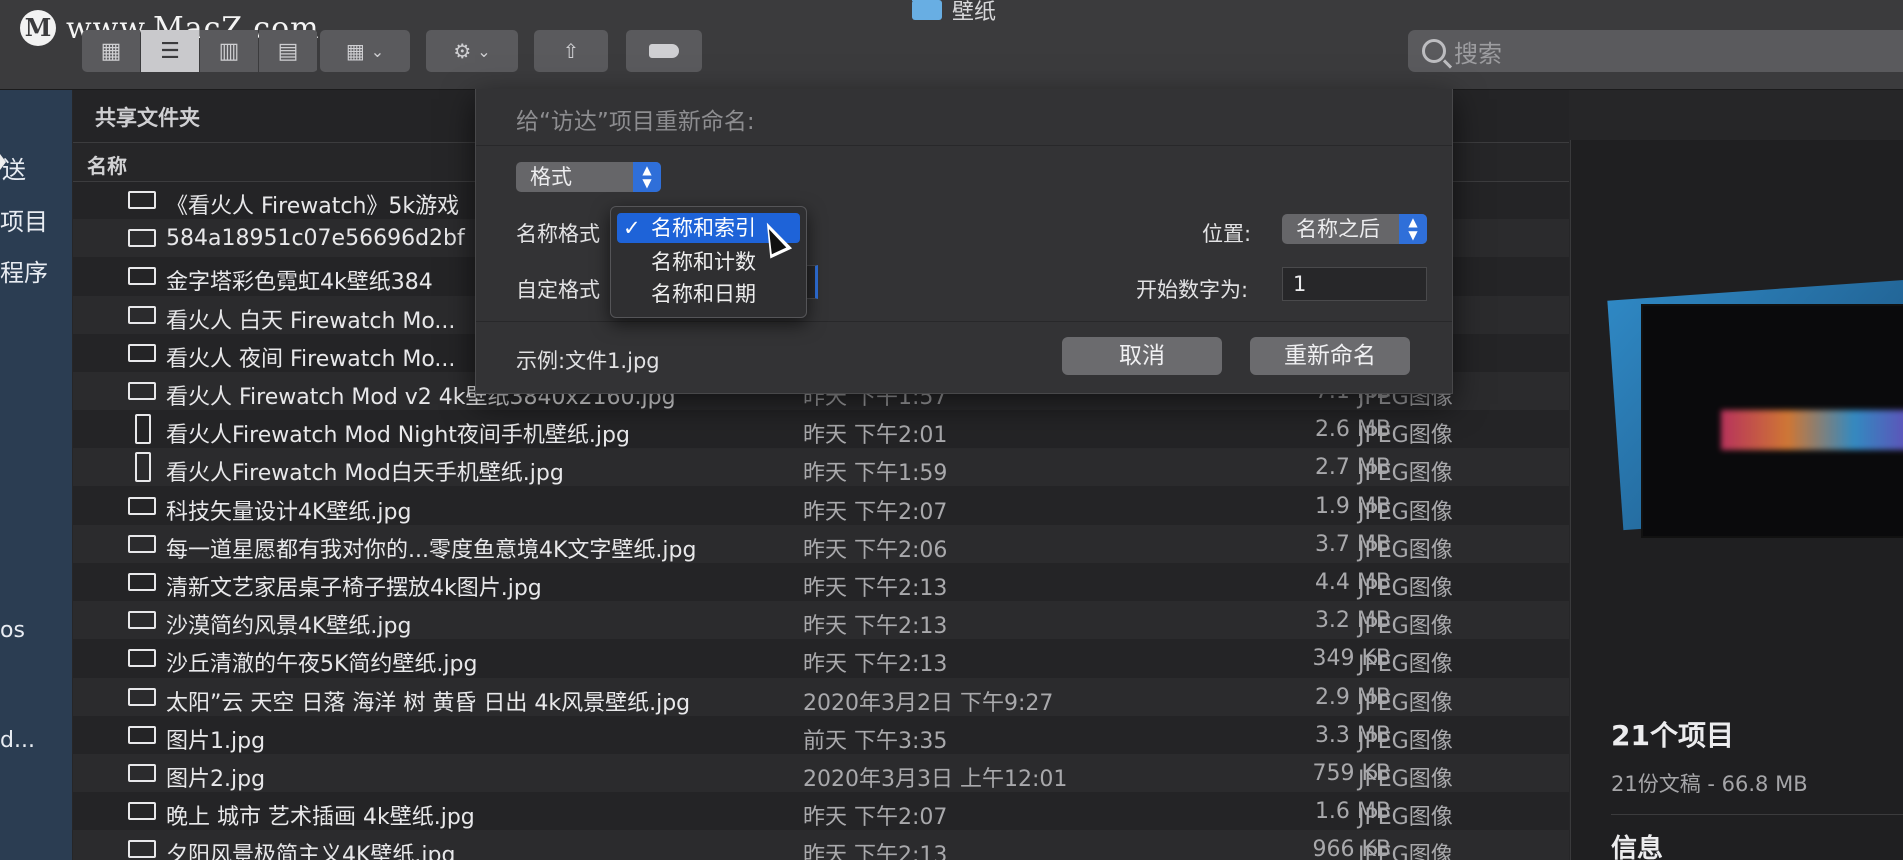 This screenshot has height=860, width=1903. I want to click on column-view-icon: ▥, so click(229, 51).